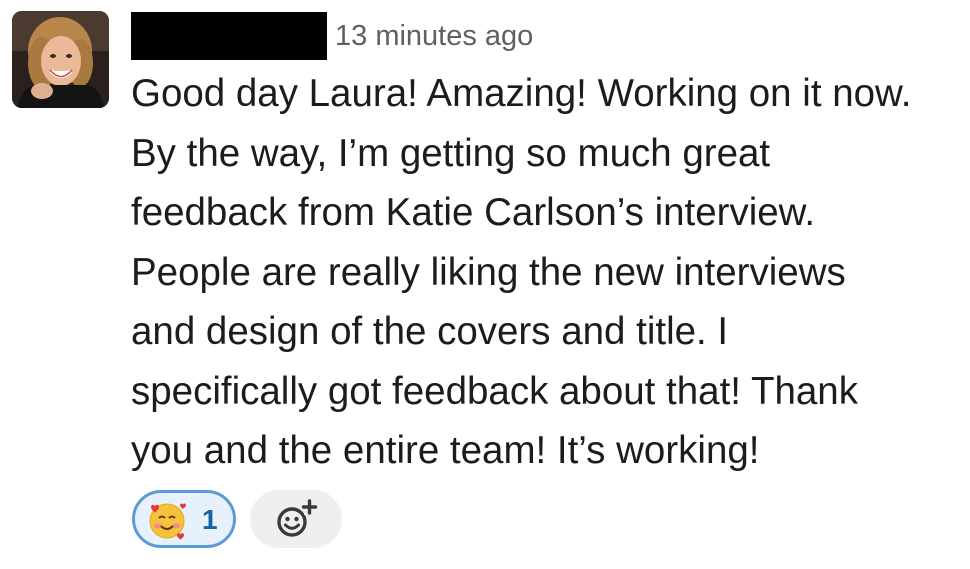 Image resolution: width=970 pixels, height=569 pixels. I want to click on message-line: By the way, I’m getting so much great, so click(451, 153).